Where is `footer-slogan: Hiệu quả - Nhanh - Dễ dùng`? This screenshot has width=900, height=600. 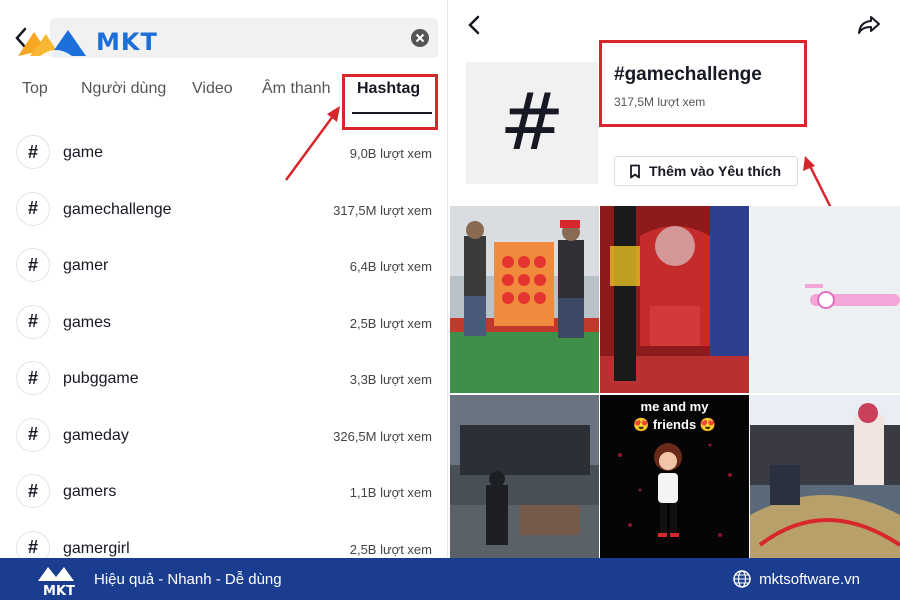 footer-slogan: Hiệu quả - Nhanh - Dễ dùng is located at coordinates (188, 579).